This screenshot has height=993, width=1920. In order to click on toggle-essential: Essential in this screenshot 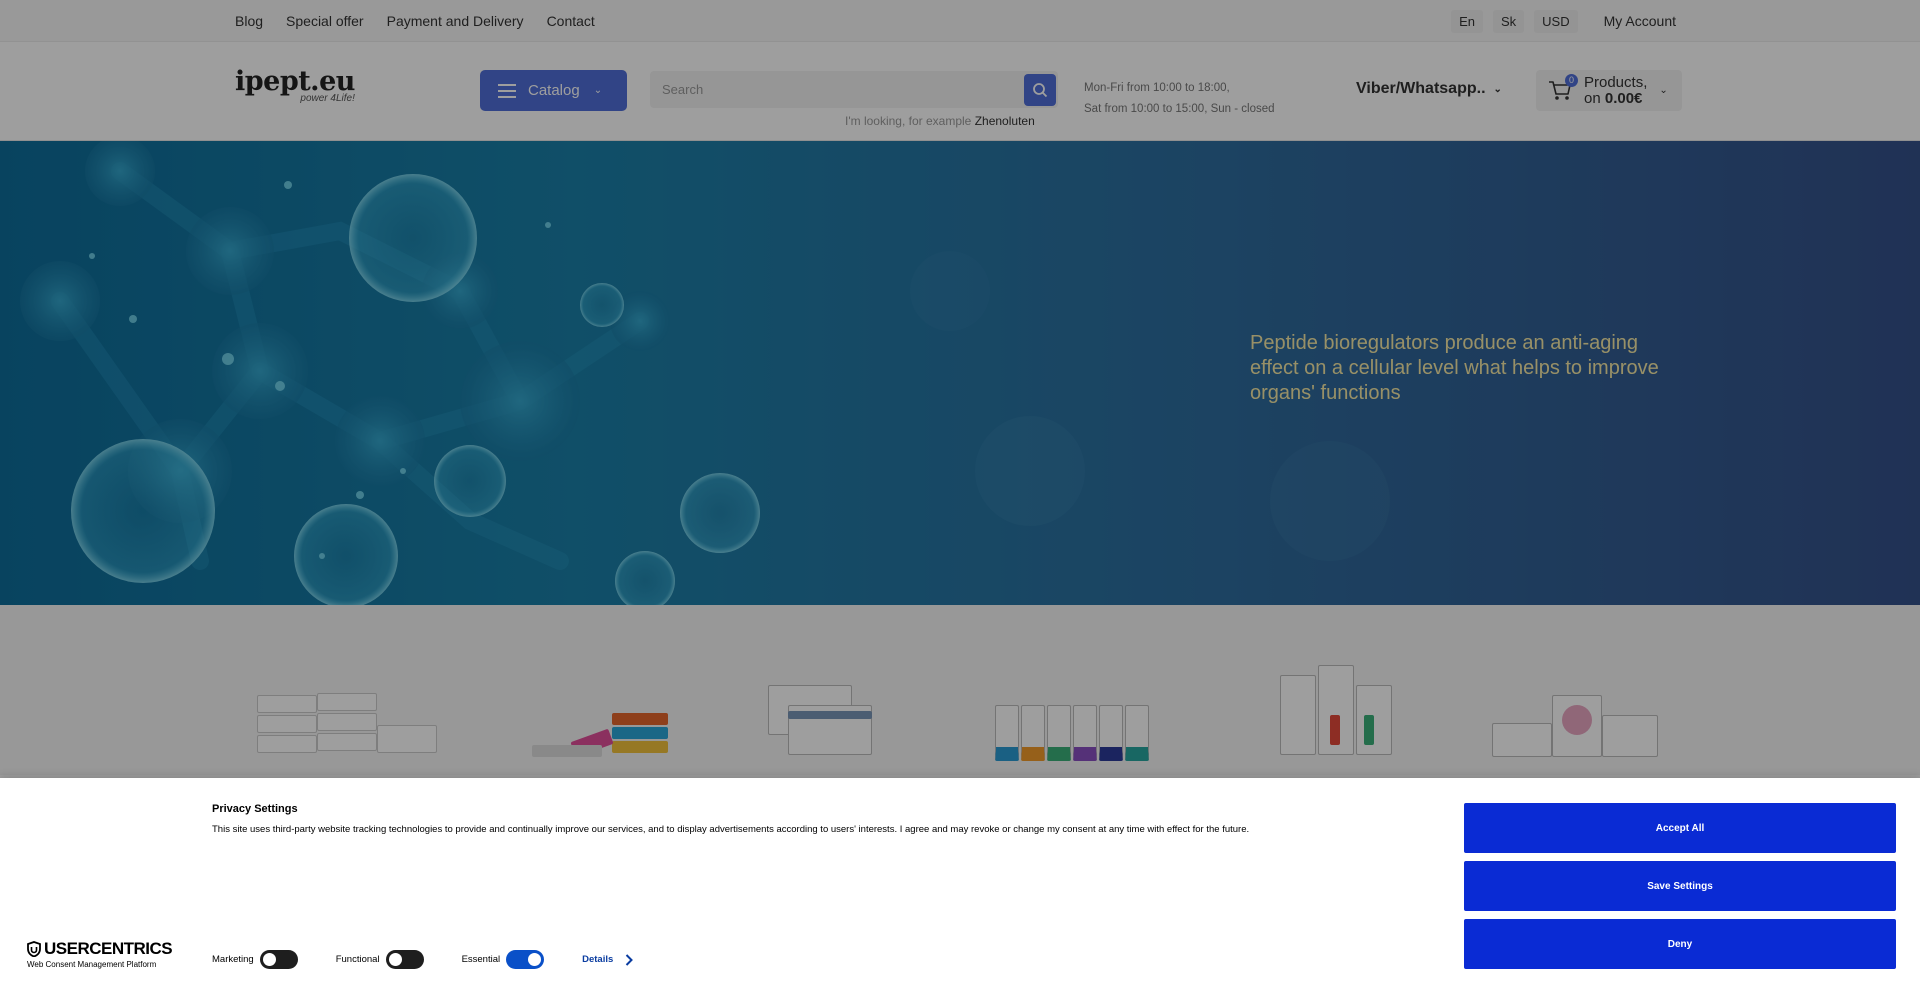, I will do `click(503, 959)`.